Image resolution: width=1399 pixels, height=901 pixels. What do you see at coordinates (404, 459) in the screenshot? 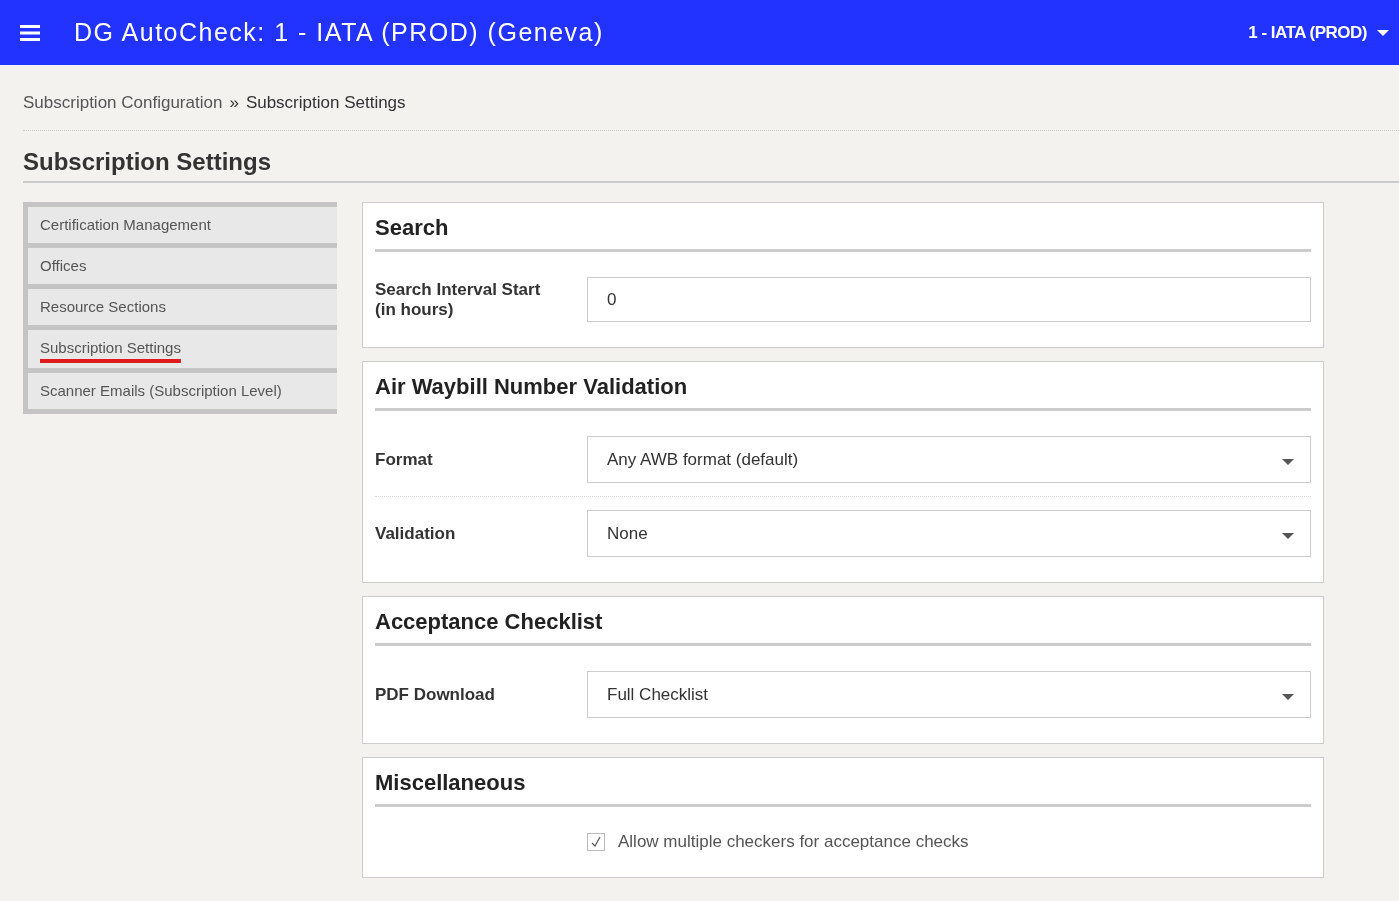
I see `field-label: Format` at bounding box center [404, 459].